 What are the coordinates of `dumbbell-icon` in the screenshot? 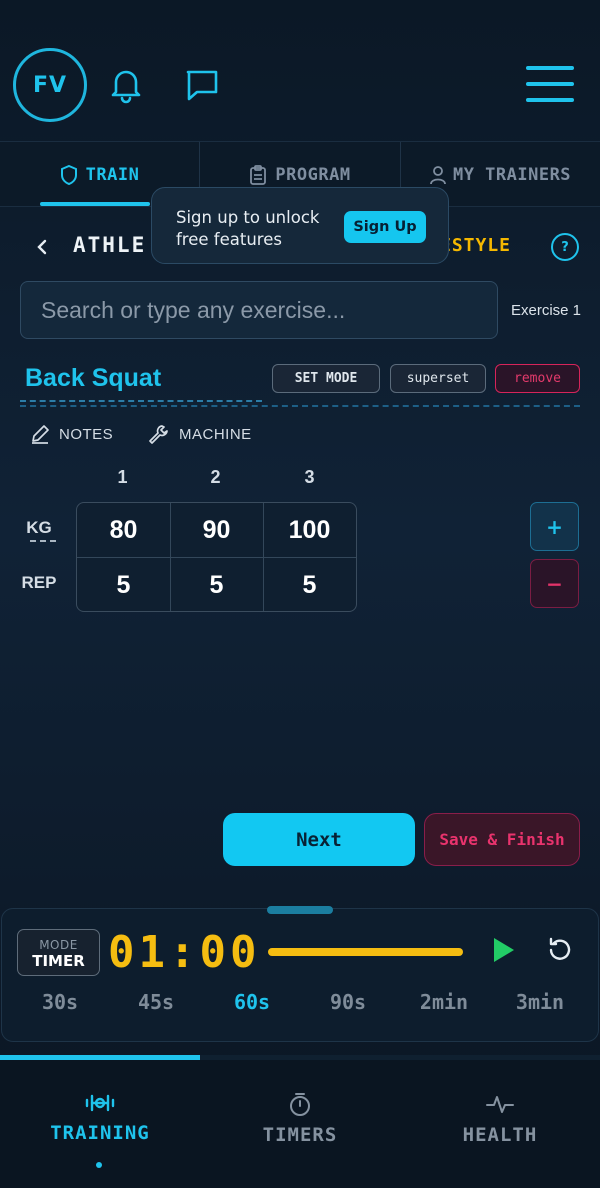 It's located at (100, 1103).